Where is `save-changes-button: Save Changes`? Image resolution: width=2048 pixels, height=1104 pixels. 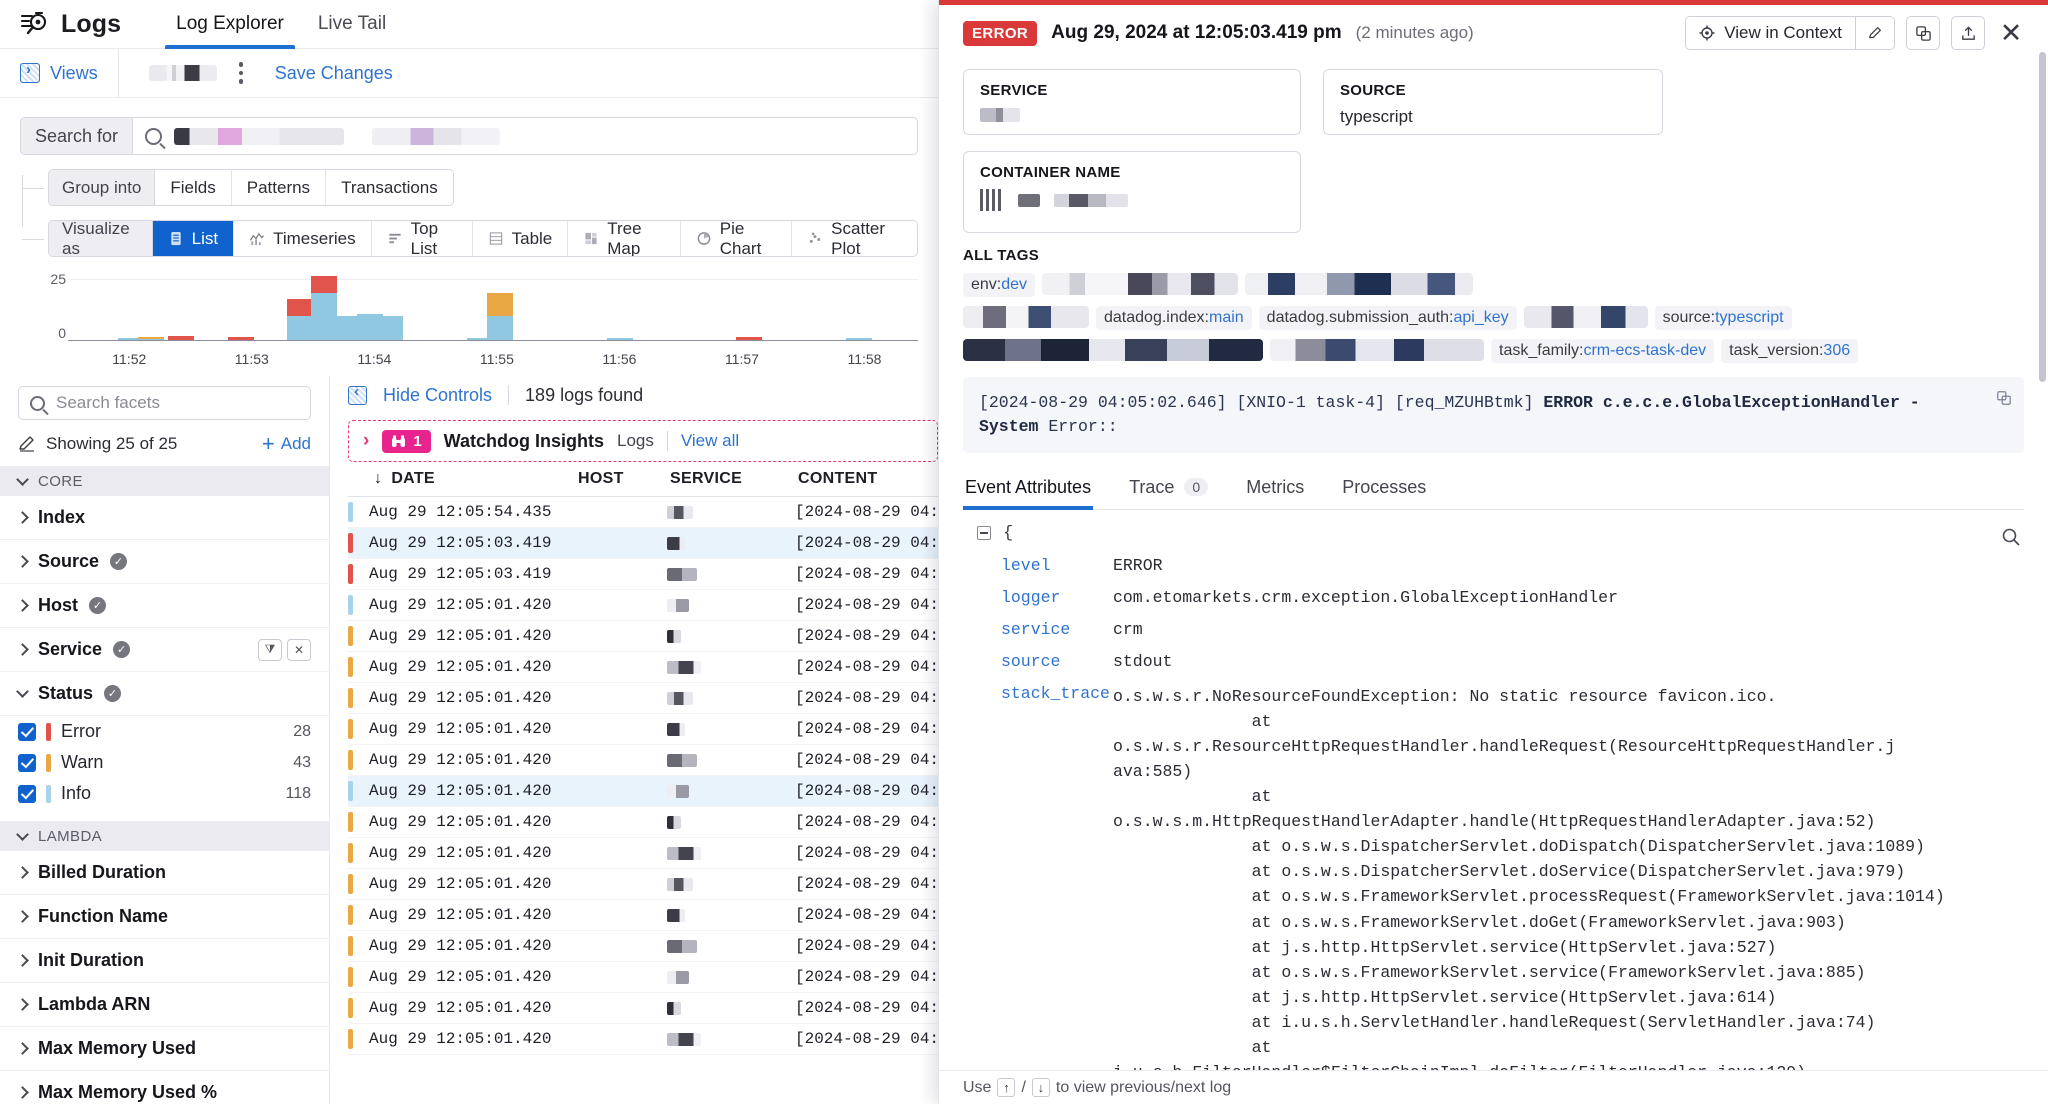
save-changes-button: Save Changes is located at coordinates (334, 73).